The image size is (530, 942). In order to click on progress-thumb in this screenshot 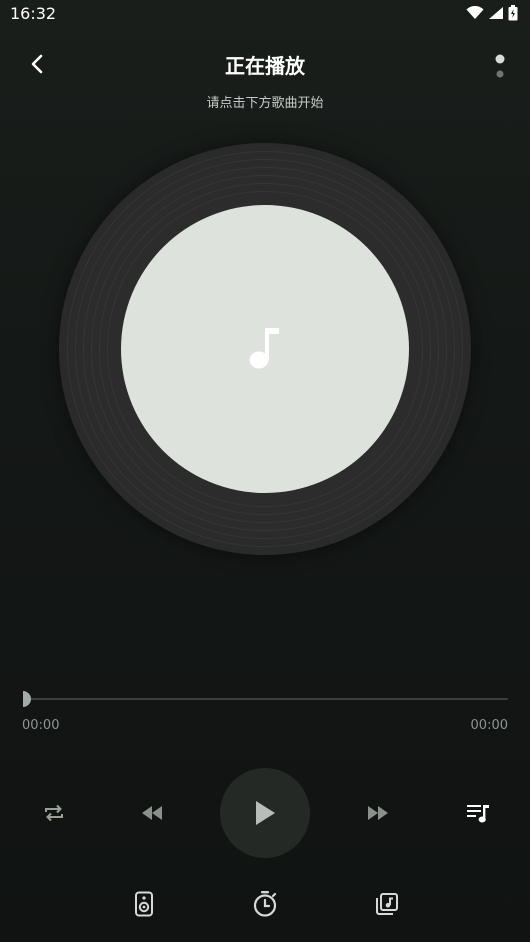, I will do `click(27, 699)`.